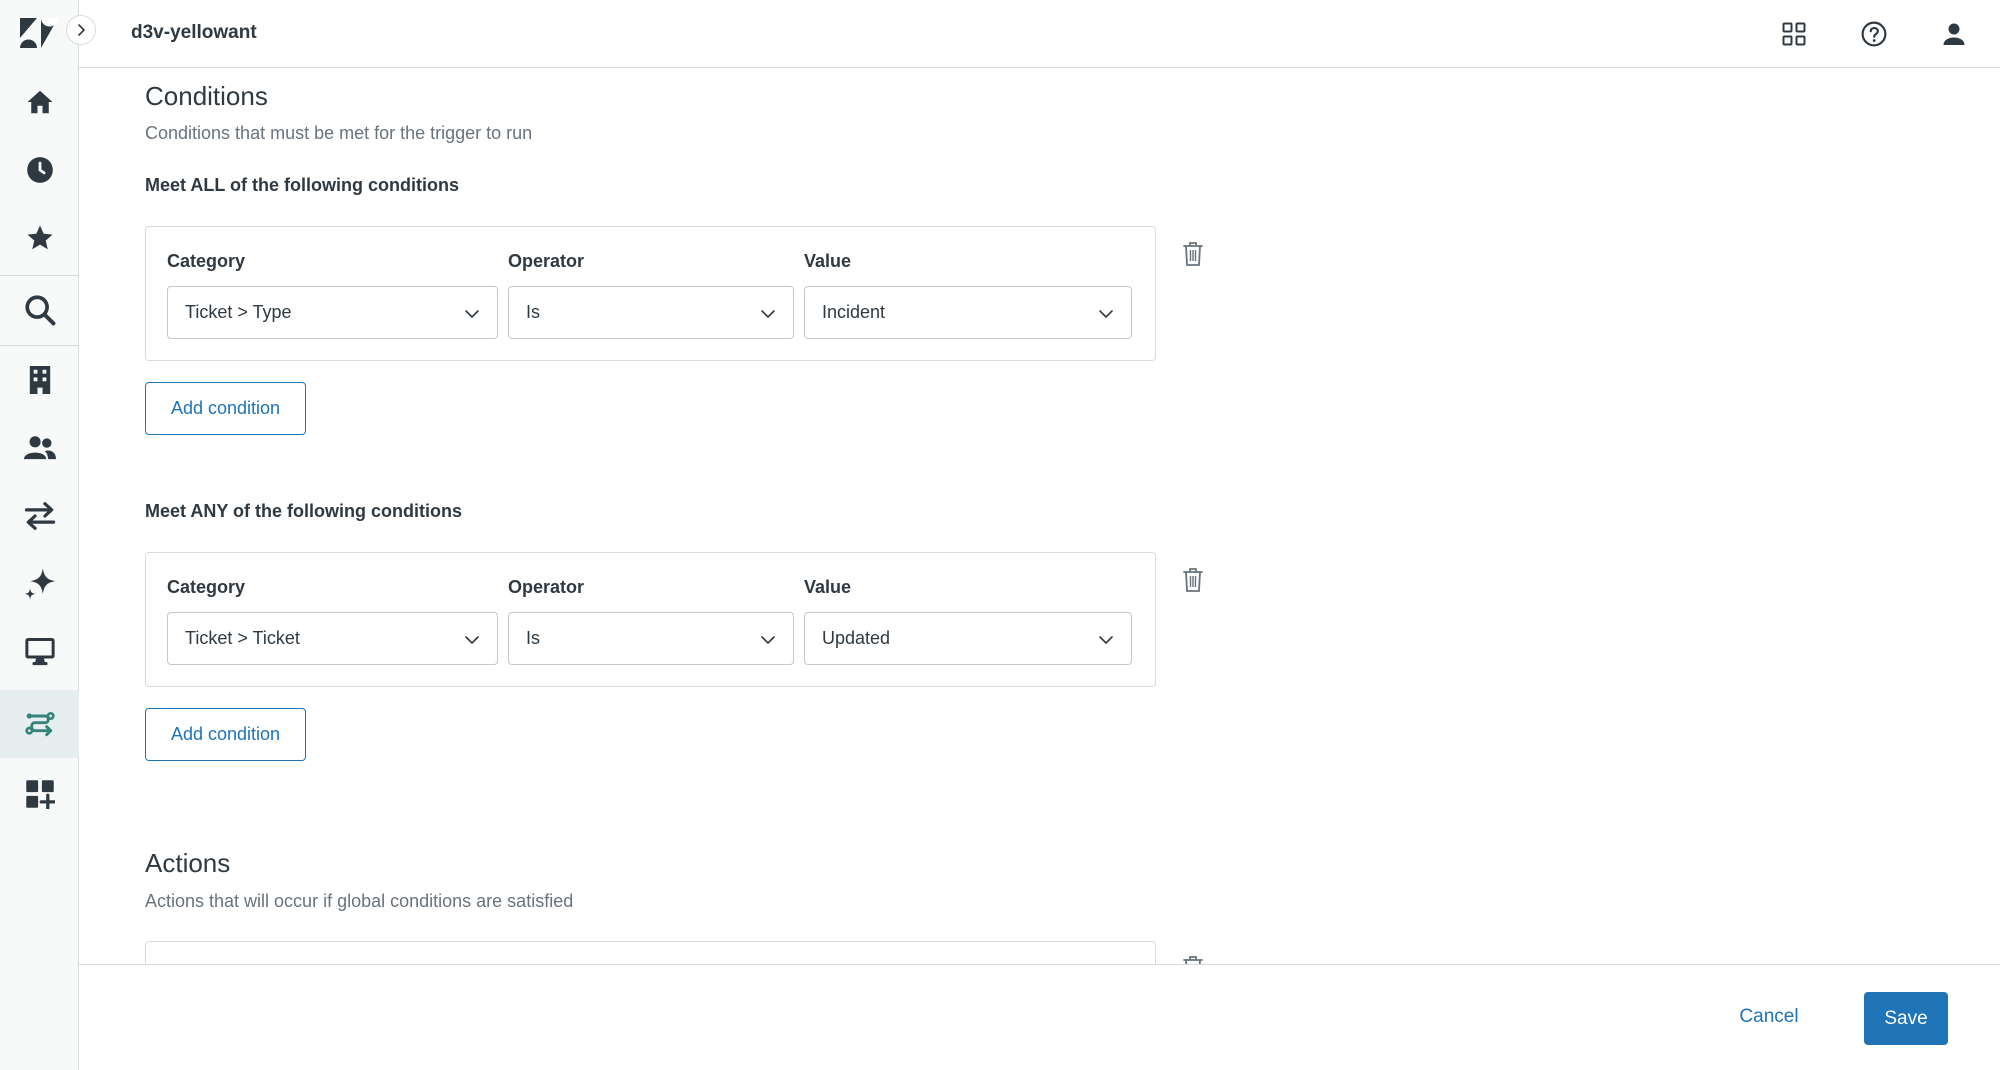 The image size is (2000, 1070). I want to click on category-select-value: Ticket > Type, so click(238, 312).